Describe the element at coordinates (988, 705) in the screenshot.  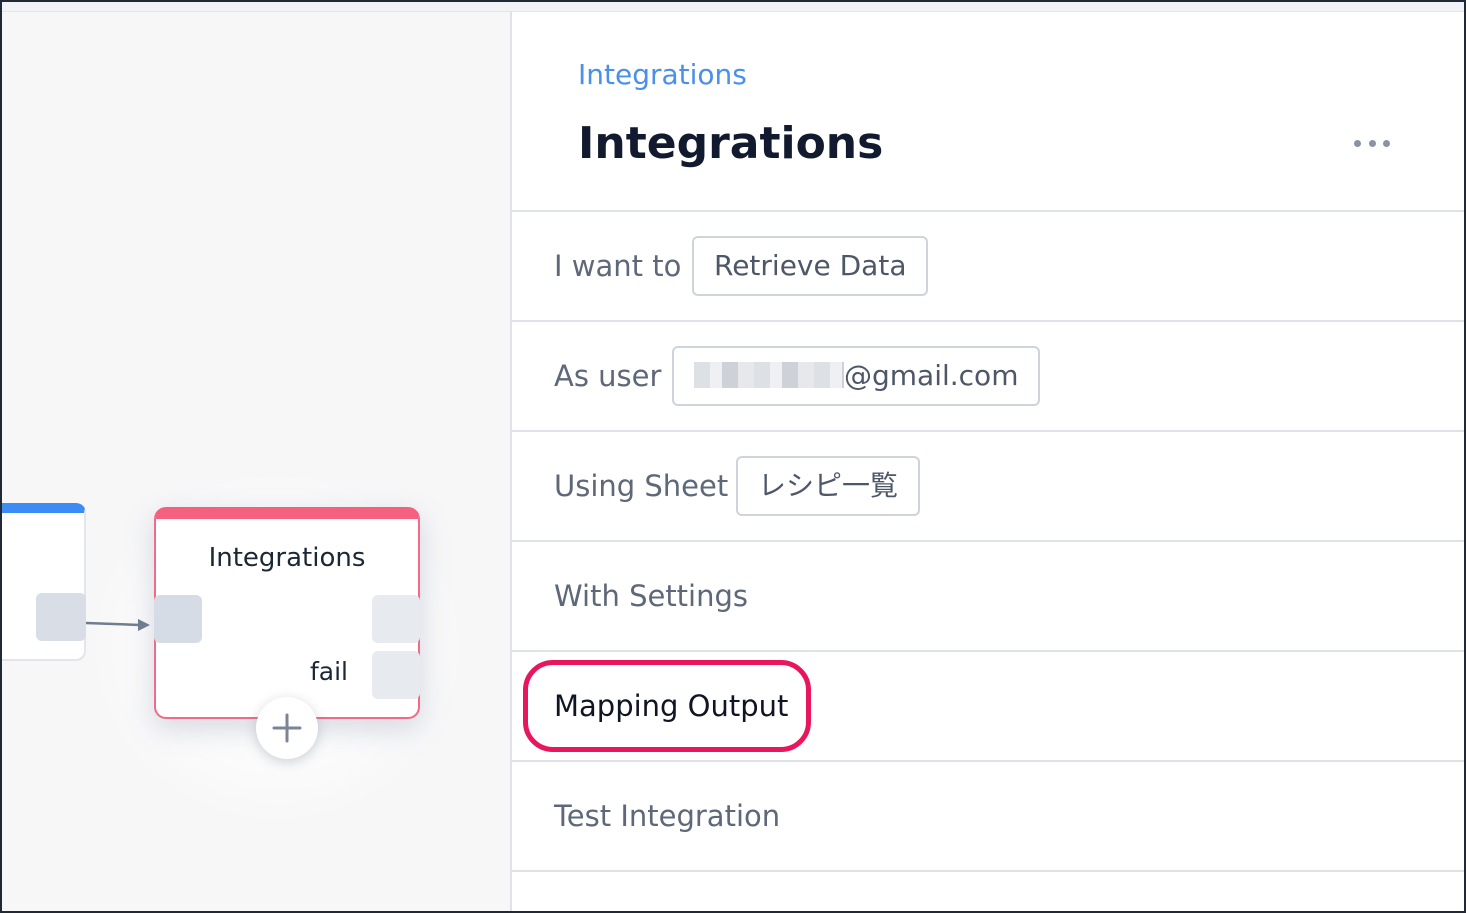
I see `row-mapping-output: Mapping Output` at that location.